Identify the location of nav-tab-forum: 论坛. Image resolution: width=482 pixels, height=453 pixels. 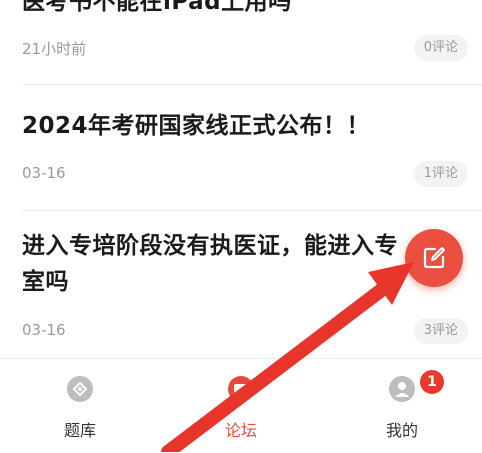
(241, 406).